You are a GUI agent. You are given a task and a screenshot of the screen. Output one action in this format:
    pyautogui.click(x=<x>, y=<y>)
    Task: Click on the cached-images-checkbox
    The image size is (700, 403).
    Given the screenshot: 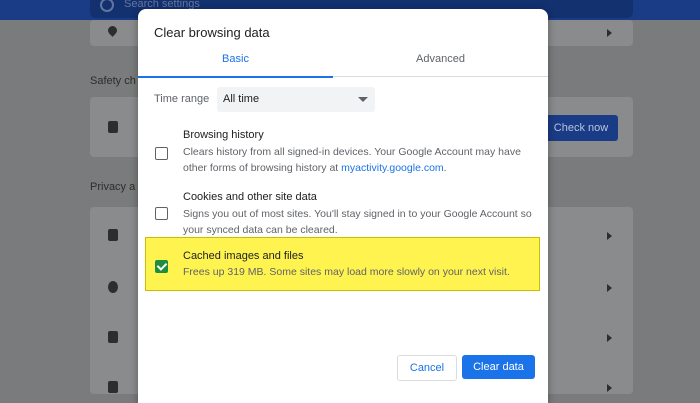 What is the action you would take?
    pyautogui.click(x=161, y=266)
    